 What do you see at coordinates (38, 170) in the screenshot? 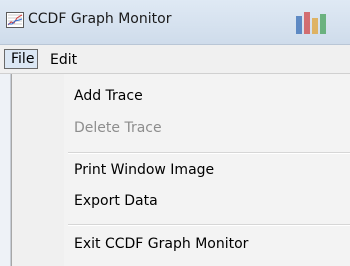
I see `menu-icon-gutter` at bounding box center [38, 170].